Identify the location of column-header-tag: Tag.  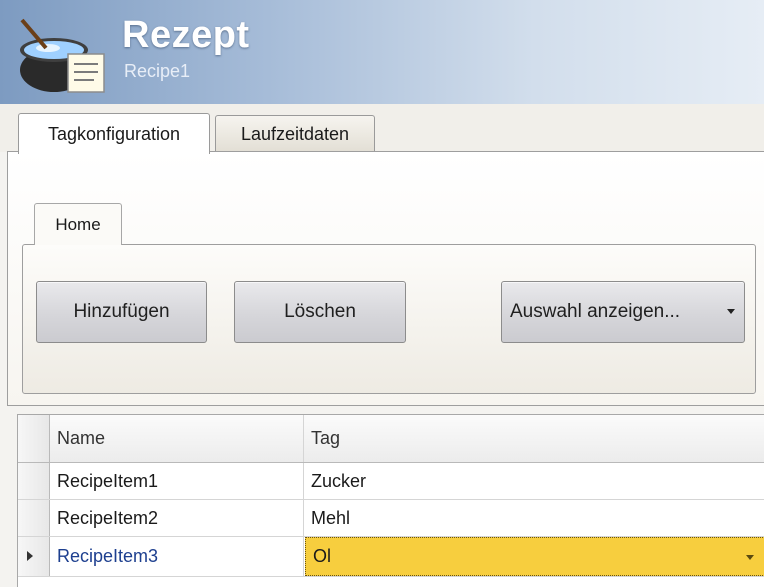
(534, 438).